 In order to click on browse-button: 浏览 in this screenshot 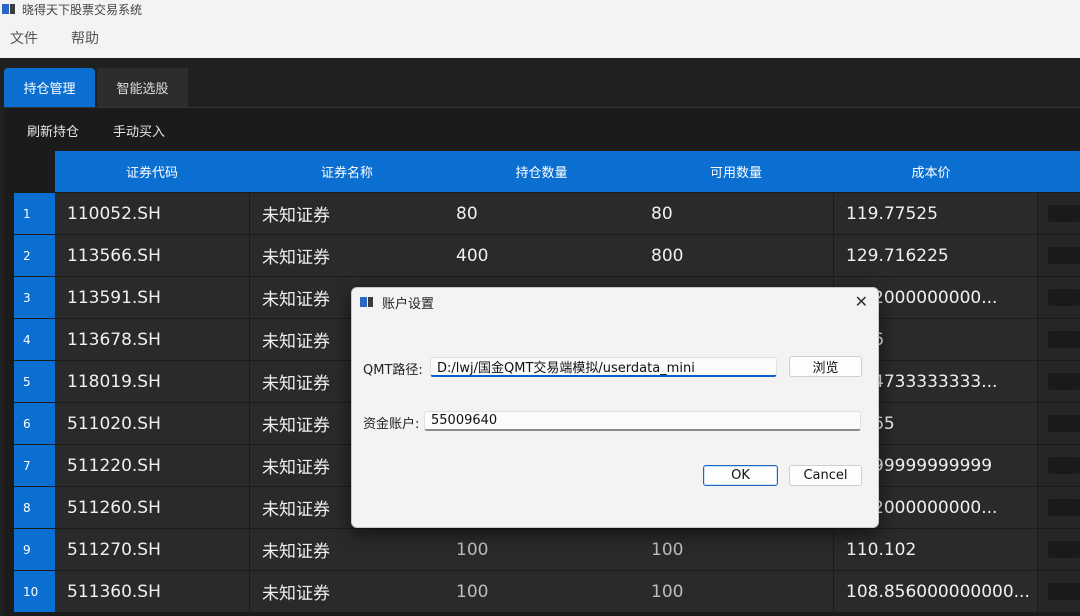, I will do `click(825, 366)`.